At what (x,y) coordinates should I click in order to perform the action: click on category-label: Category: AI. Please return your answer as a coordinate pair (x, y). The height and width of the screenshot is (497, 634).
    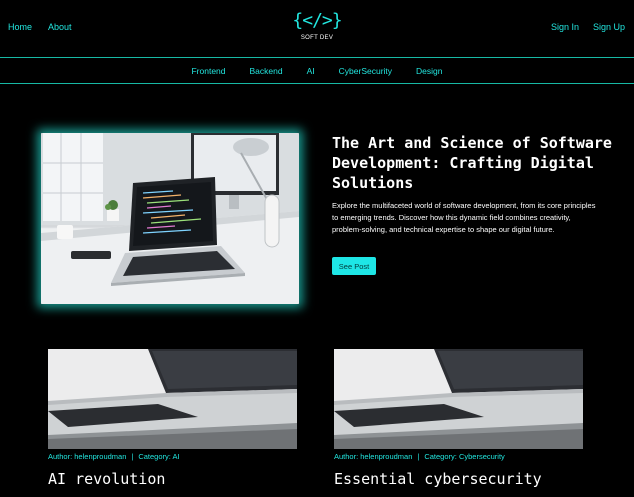
    Looking at the image, I should click on (158, 456).